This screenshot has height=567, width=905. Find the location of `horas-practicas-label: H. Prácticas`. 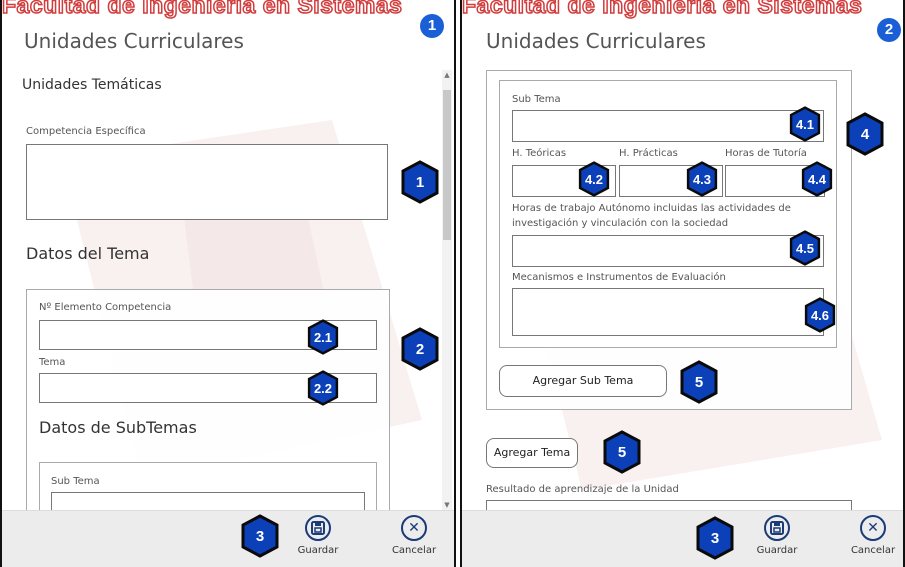

horas-practicas-label: H. Prácticas is located at coordinates (648, 153).